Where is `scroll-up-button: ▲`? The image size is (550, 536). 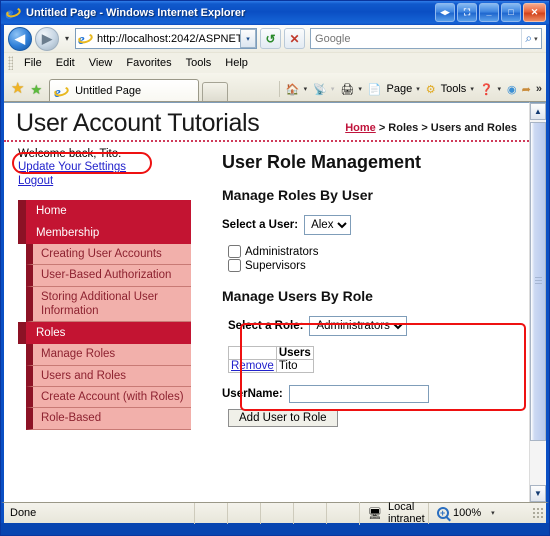 scroll-up-button: ▲ is located at coordinates (538, 111).